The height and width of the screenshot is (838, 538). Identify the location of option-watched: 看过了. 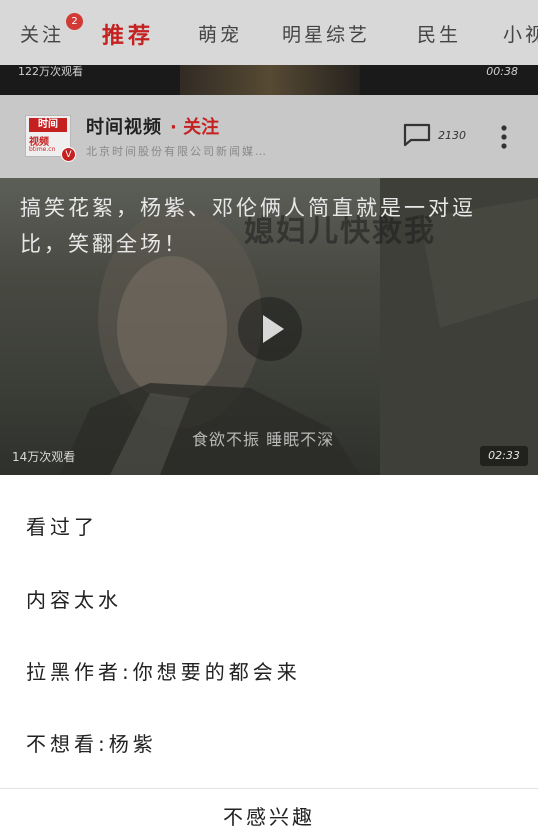
(62, 525).